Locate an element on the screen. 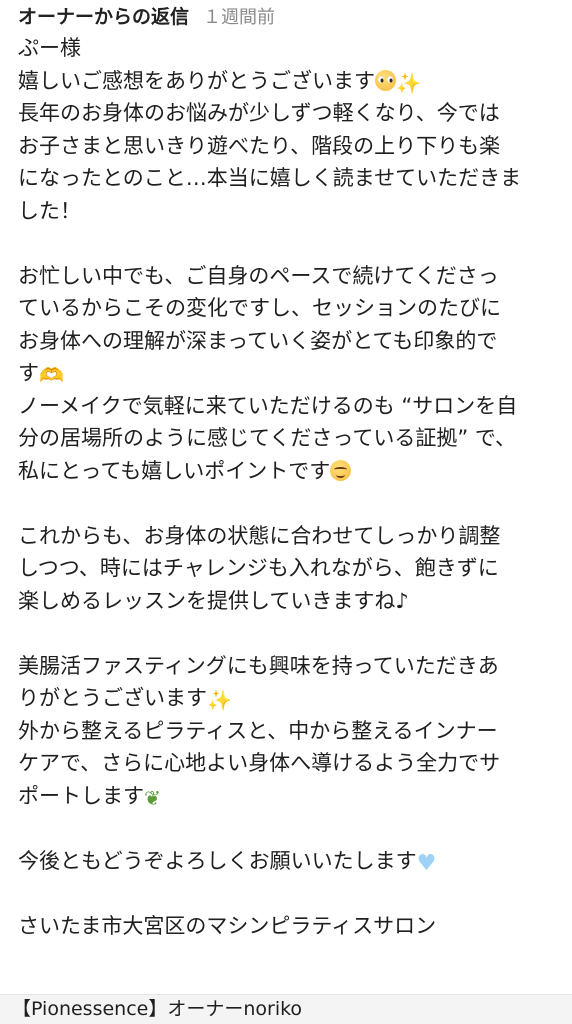  text-line: 嬉しいご感想をありがとうございます ✨ is located at coordinates (291, 81).